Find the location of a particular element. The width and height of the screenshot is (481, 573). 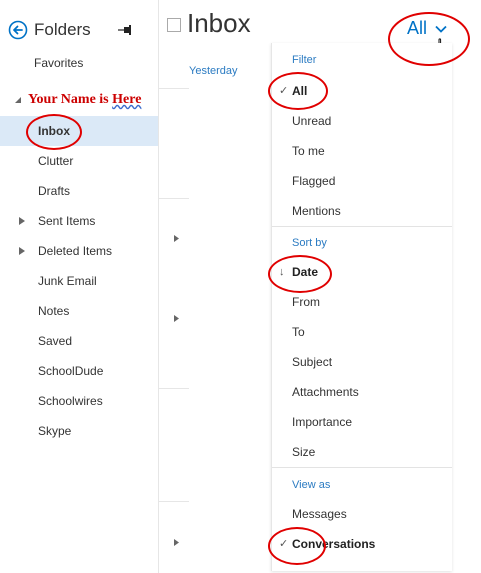

folder-item-saved: Saved is located at coordinates (79, 341).